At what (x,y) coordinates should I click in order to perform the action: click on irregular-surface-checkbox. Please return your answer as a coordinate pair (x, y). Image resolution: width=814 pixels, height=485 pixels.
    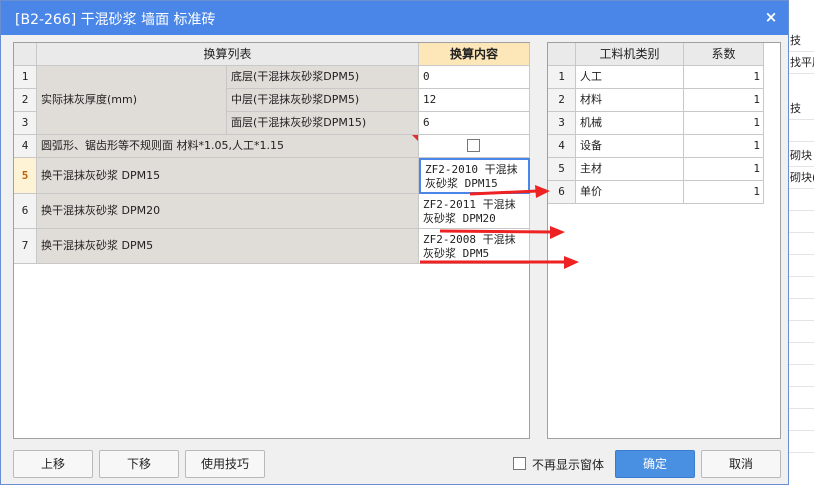
    Looking at the image, I should click on (473, 145).